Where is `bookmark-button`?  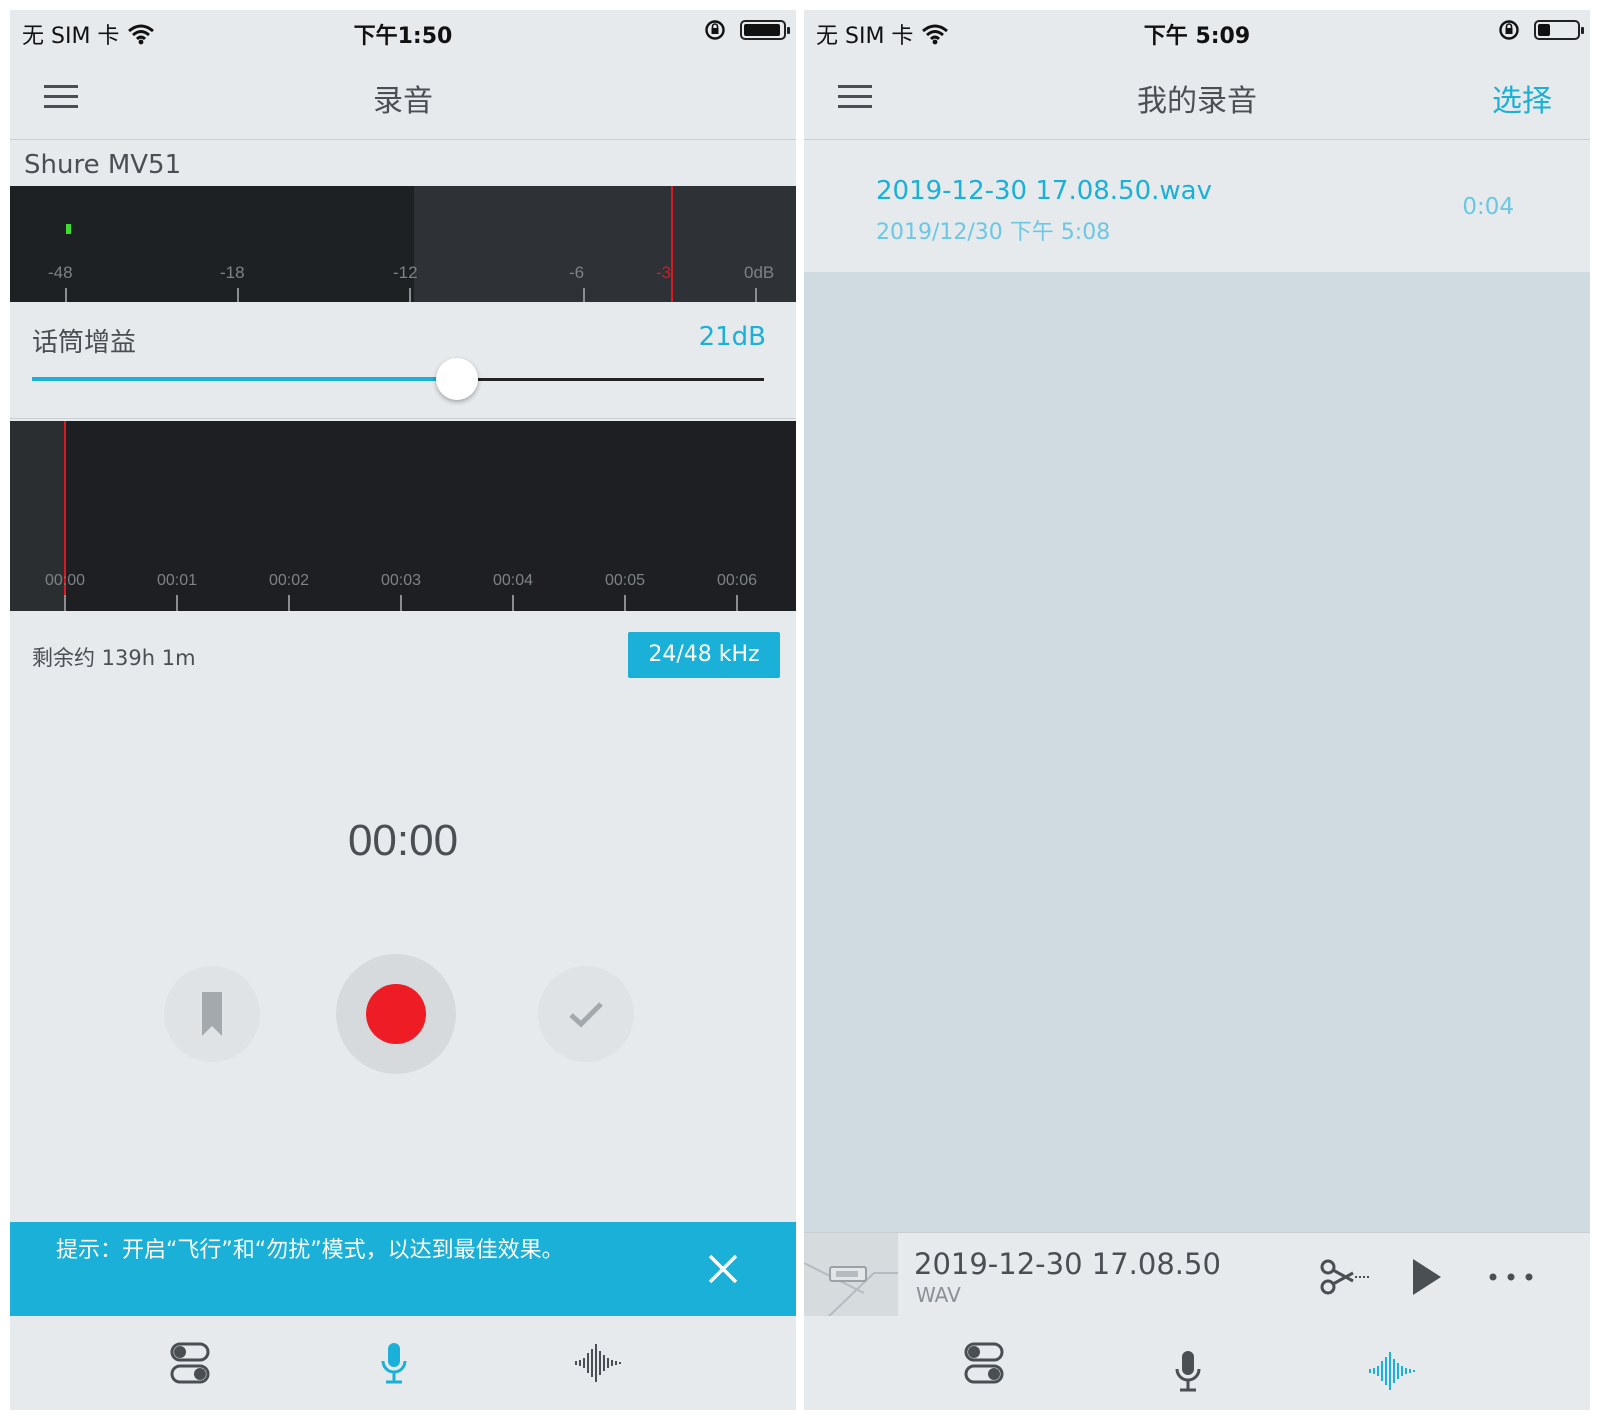 bookmark-button is located at coordinates (212, 1014).